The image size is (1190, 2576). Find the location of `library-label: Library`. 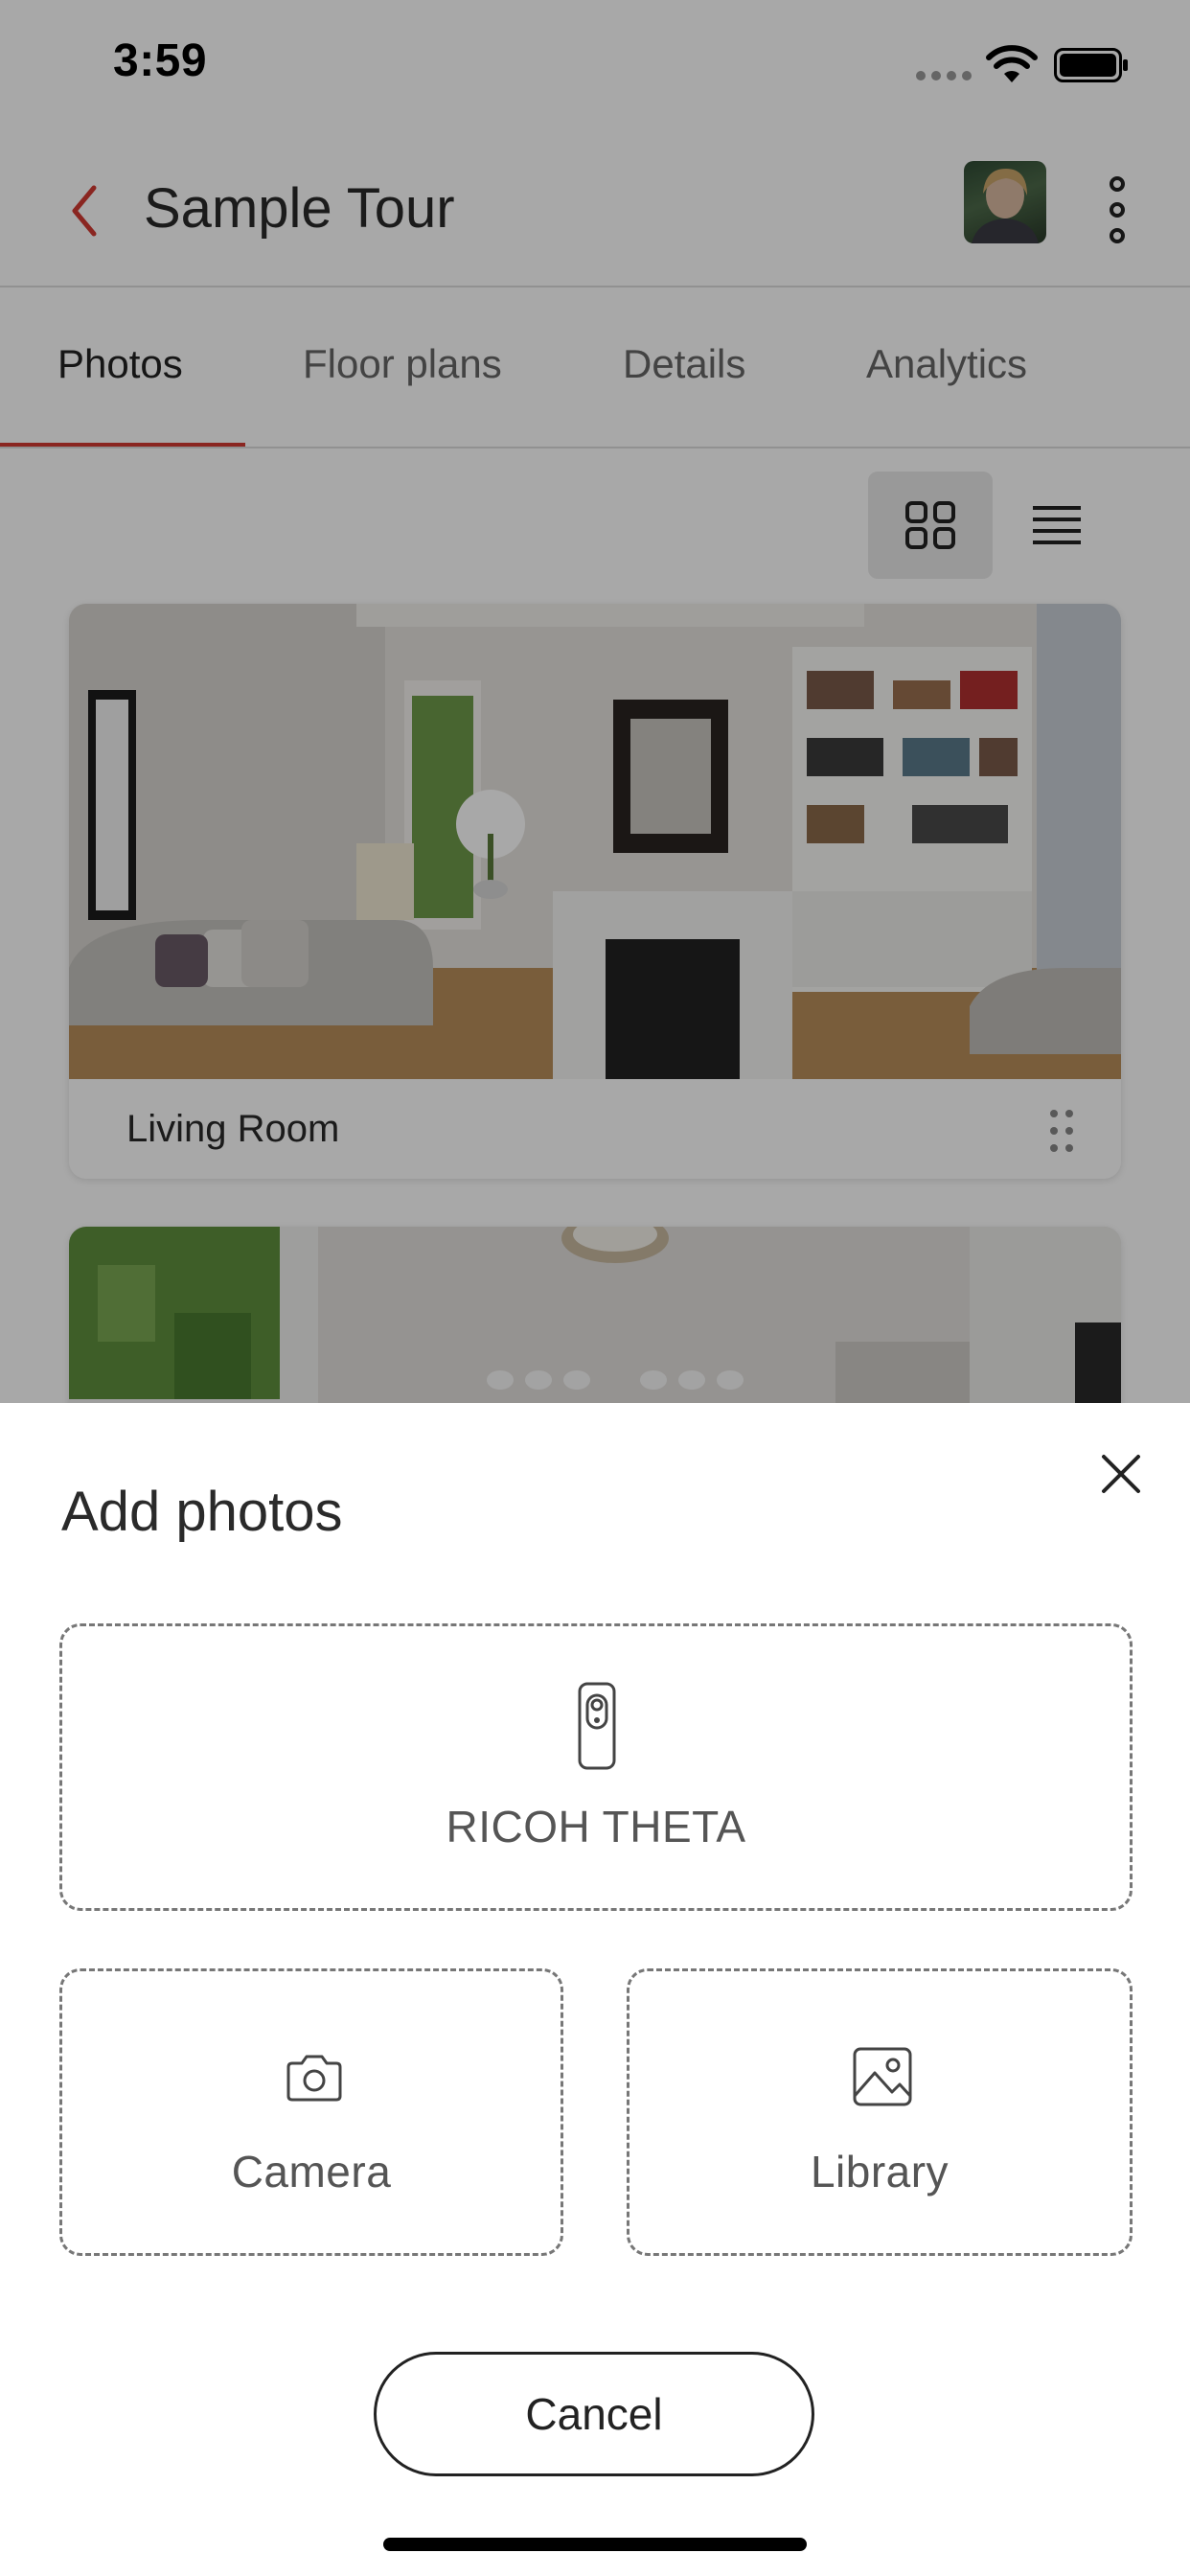

library-label: Library is located at coordinates (880, 2171).